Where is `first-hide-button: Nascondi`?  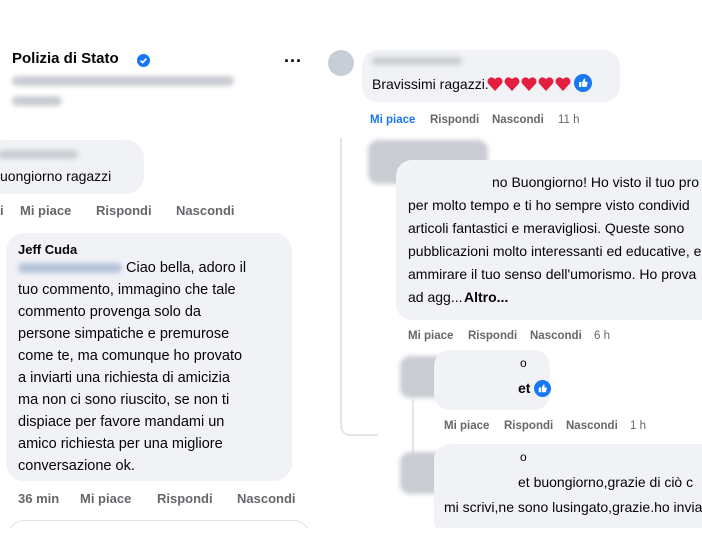 first-hide-button: Nascondi is located at coordinates (205, 210).